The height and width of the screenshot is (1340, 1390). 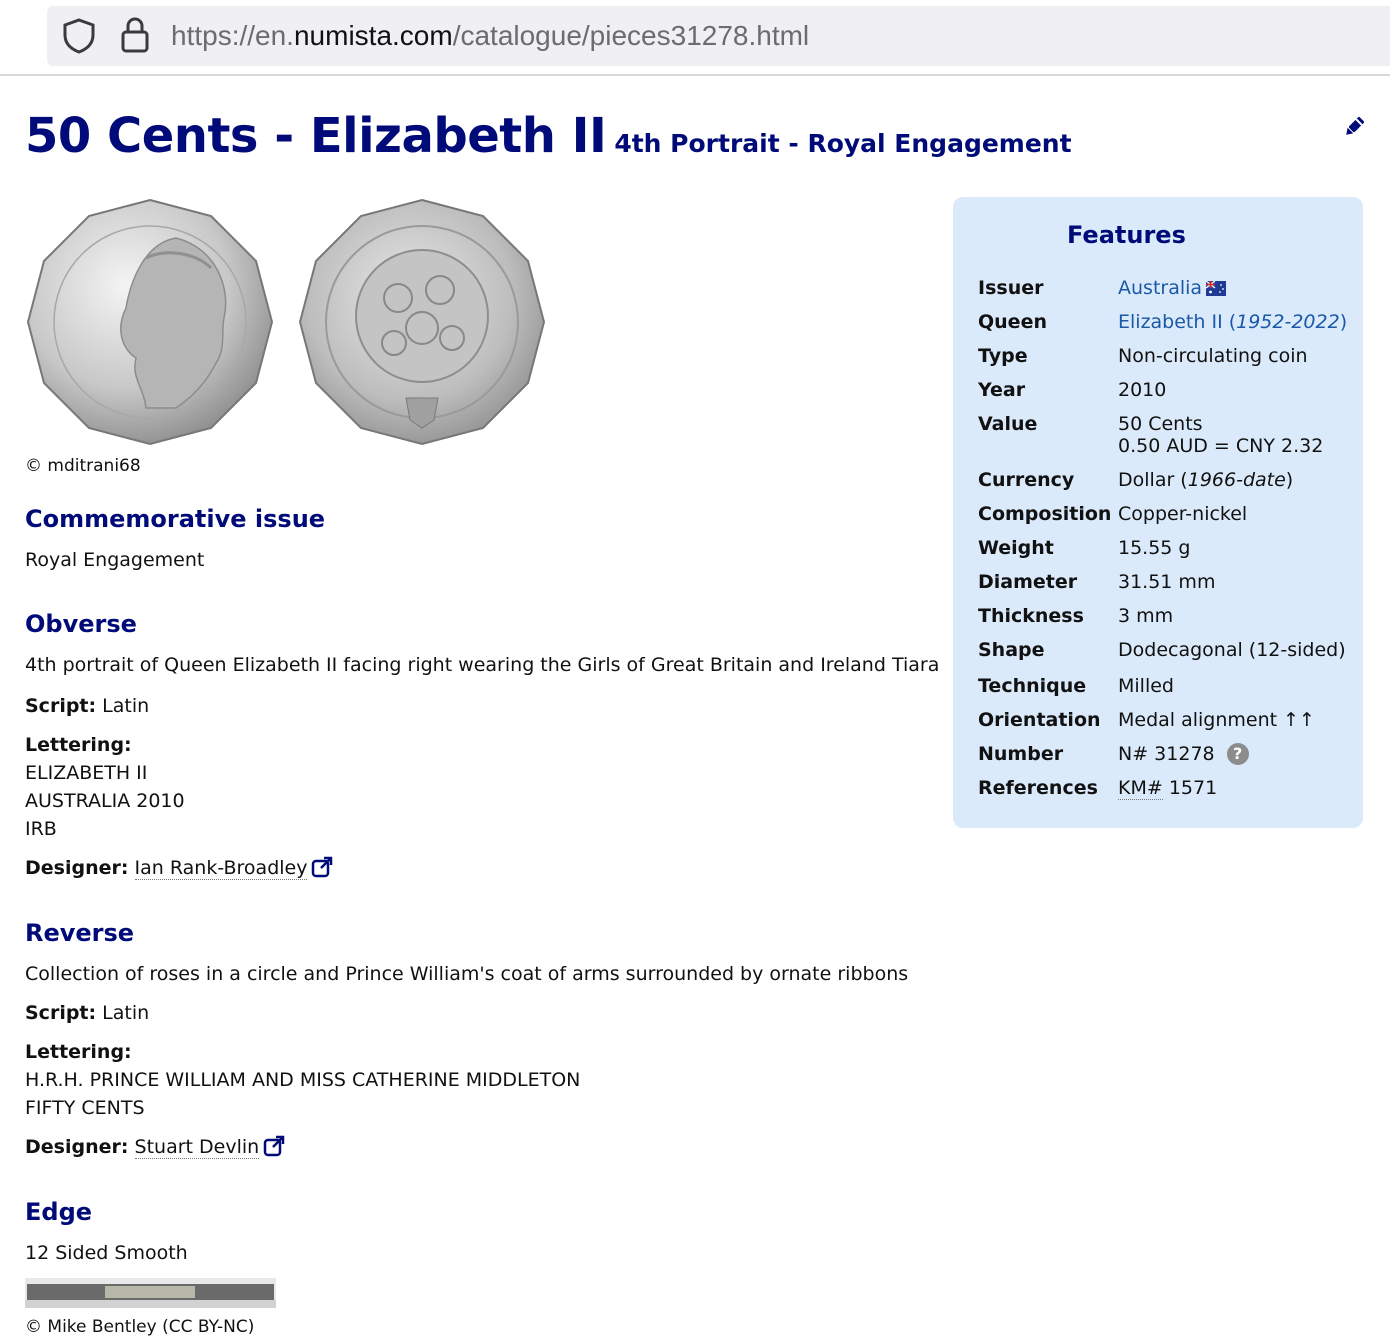 I want to click on help-icon: ?, so click(x=1237, y=754).